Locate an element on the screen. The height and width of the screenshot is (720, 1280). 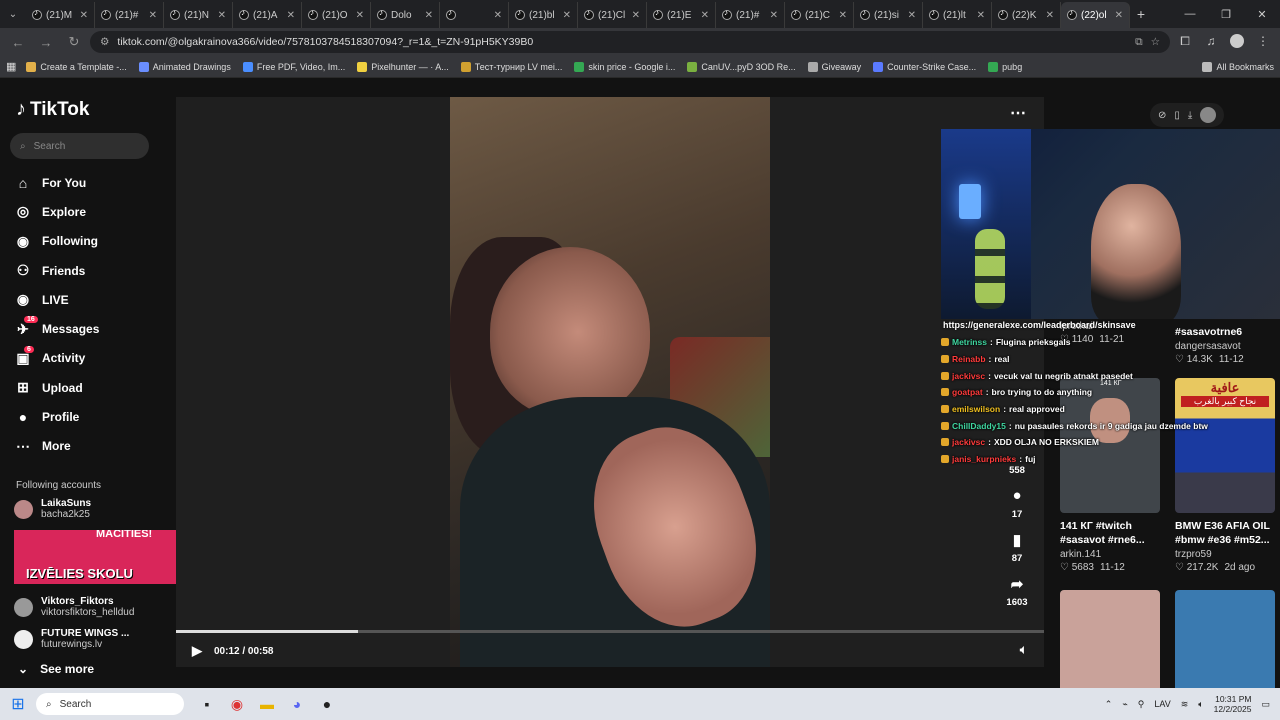
site-info-icon: ⚙ is located at coordinates (104, 42).